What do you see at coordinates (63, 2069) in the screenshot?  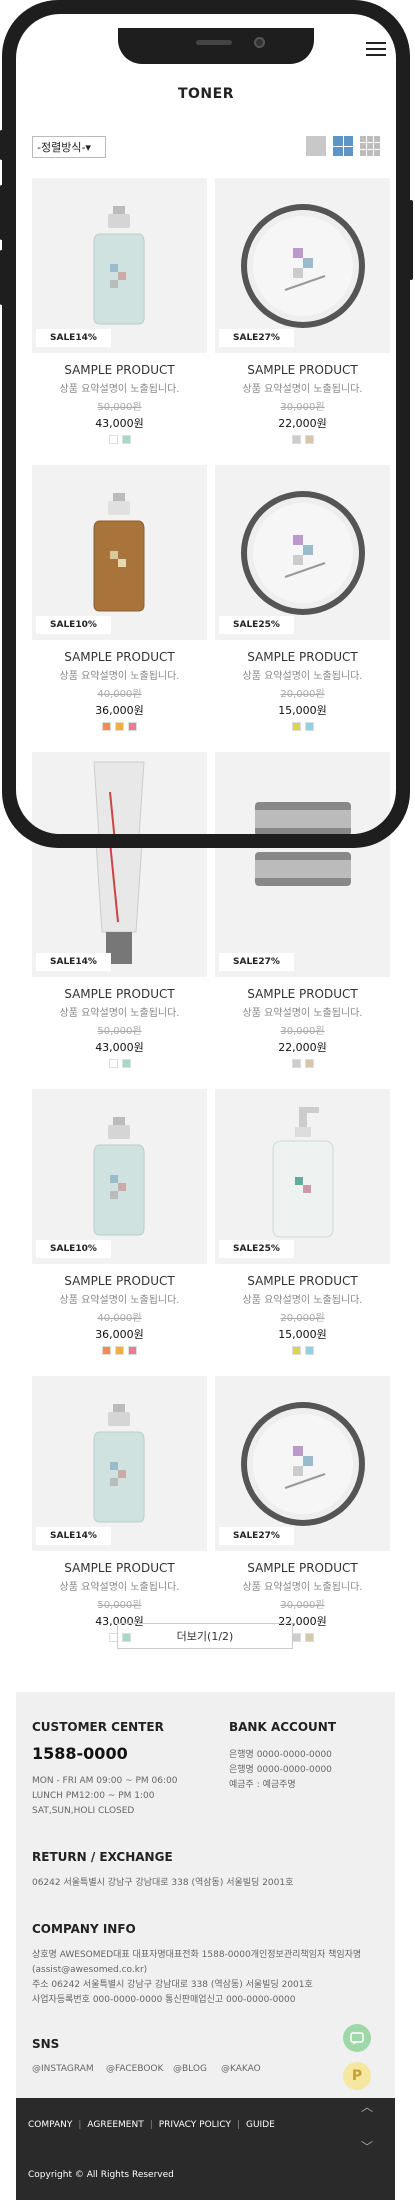 I see `sns-instagram-link: @INSTAGRAM` at bounding box center [63, 2069].